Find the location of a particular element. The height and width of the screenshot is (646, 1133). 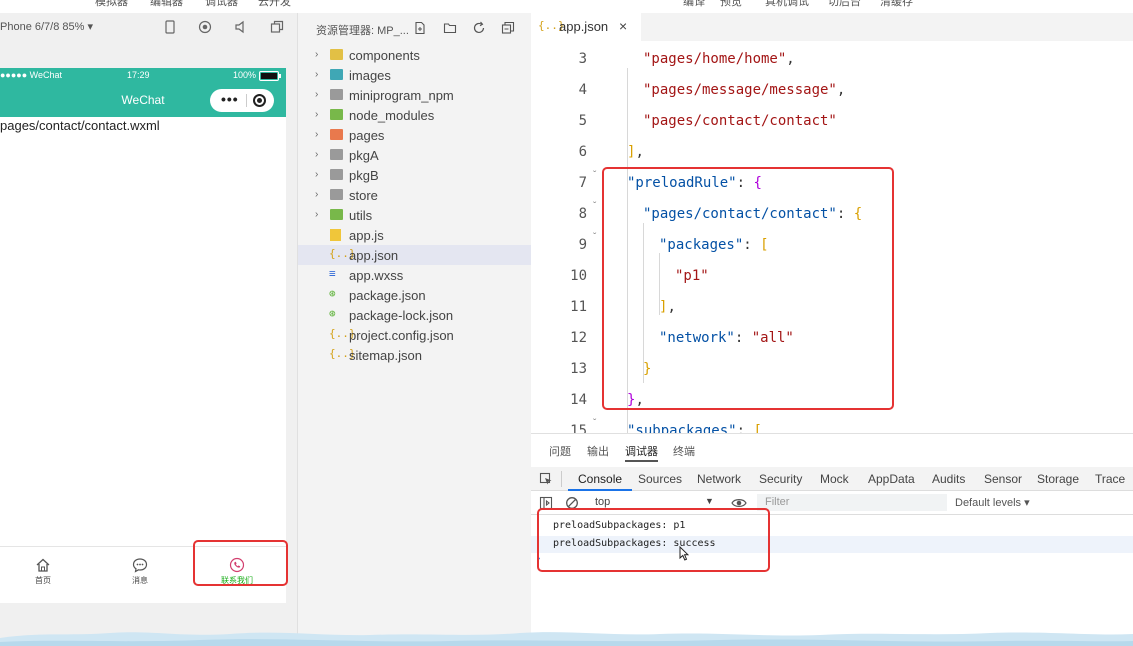

tab-terminal: 终端 is located at coordinates (684, 451).